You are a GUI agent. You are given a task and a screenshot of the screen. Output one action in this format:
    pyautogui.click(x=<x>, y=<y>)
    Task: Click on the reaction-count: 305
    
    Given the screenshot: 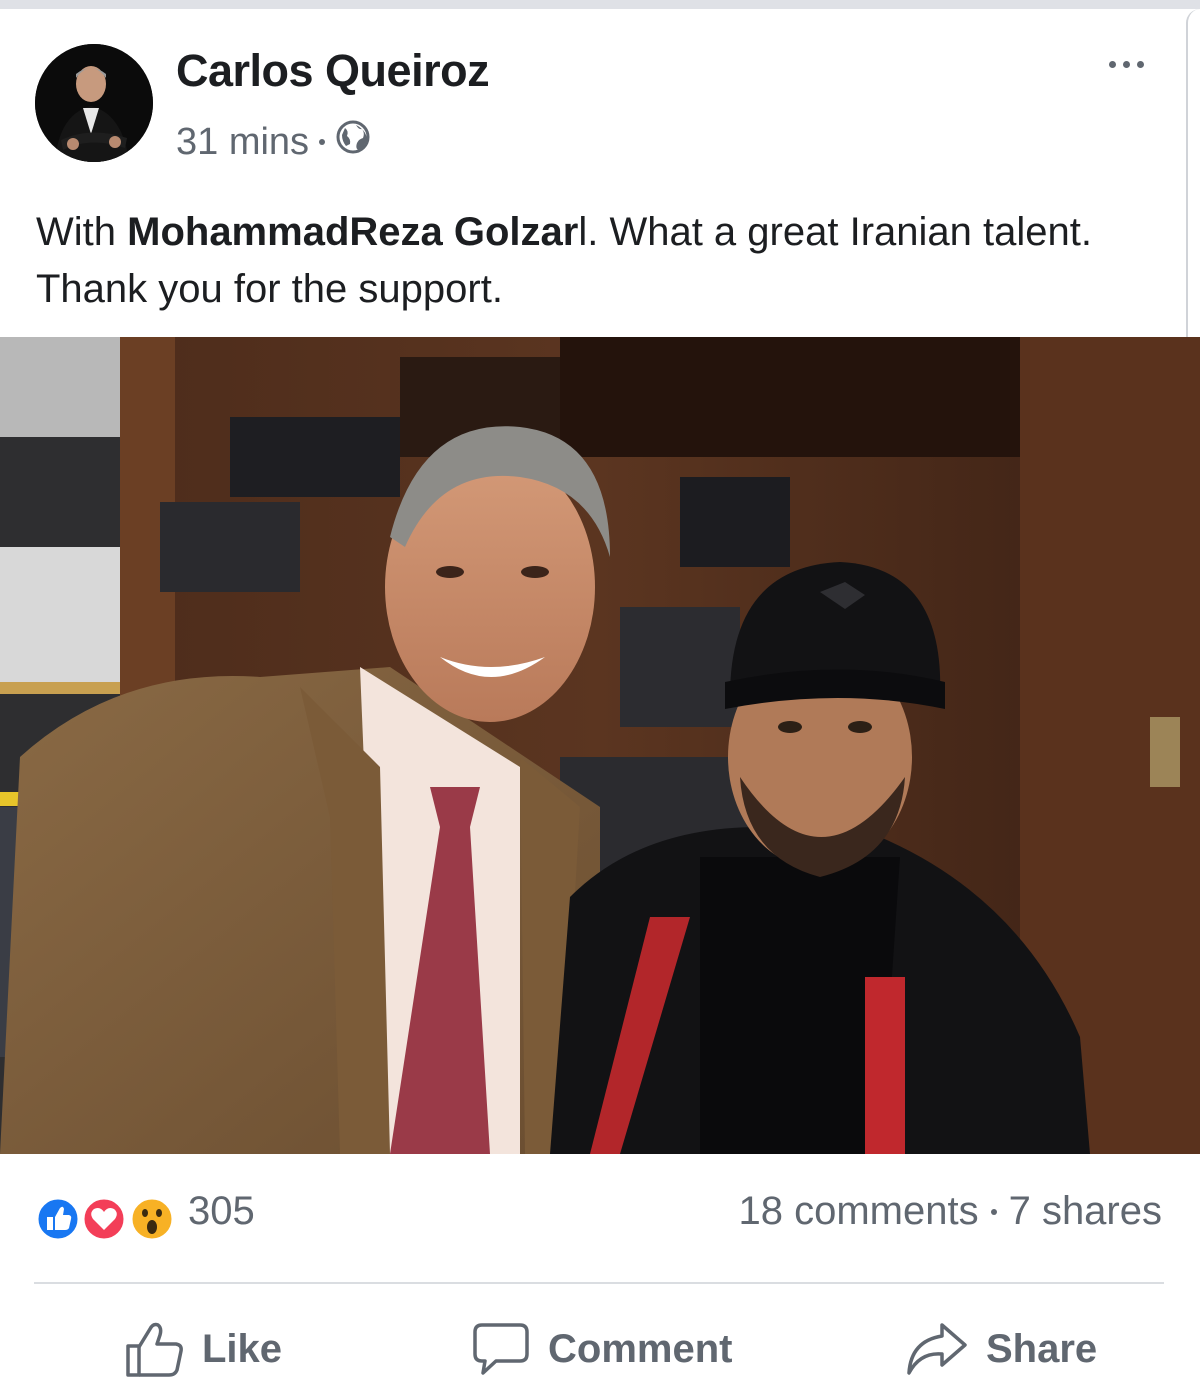 What is the action you would take?
    pyautogui.click(x=221, y=1211)
    